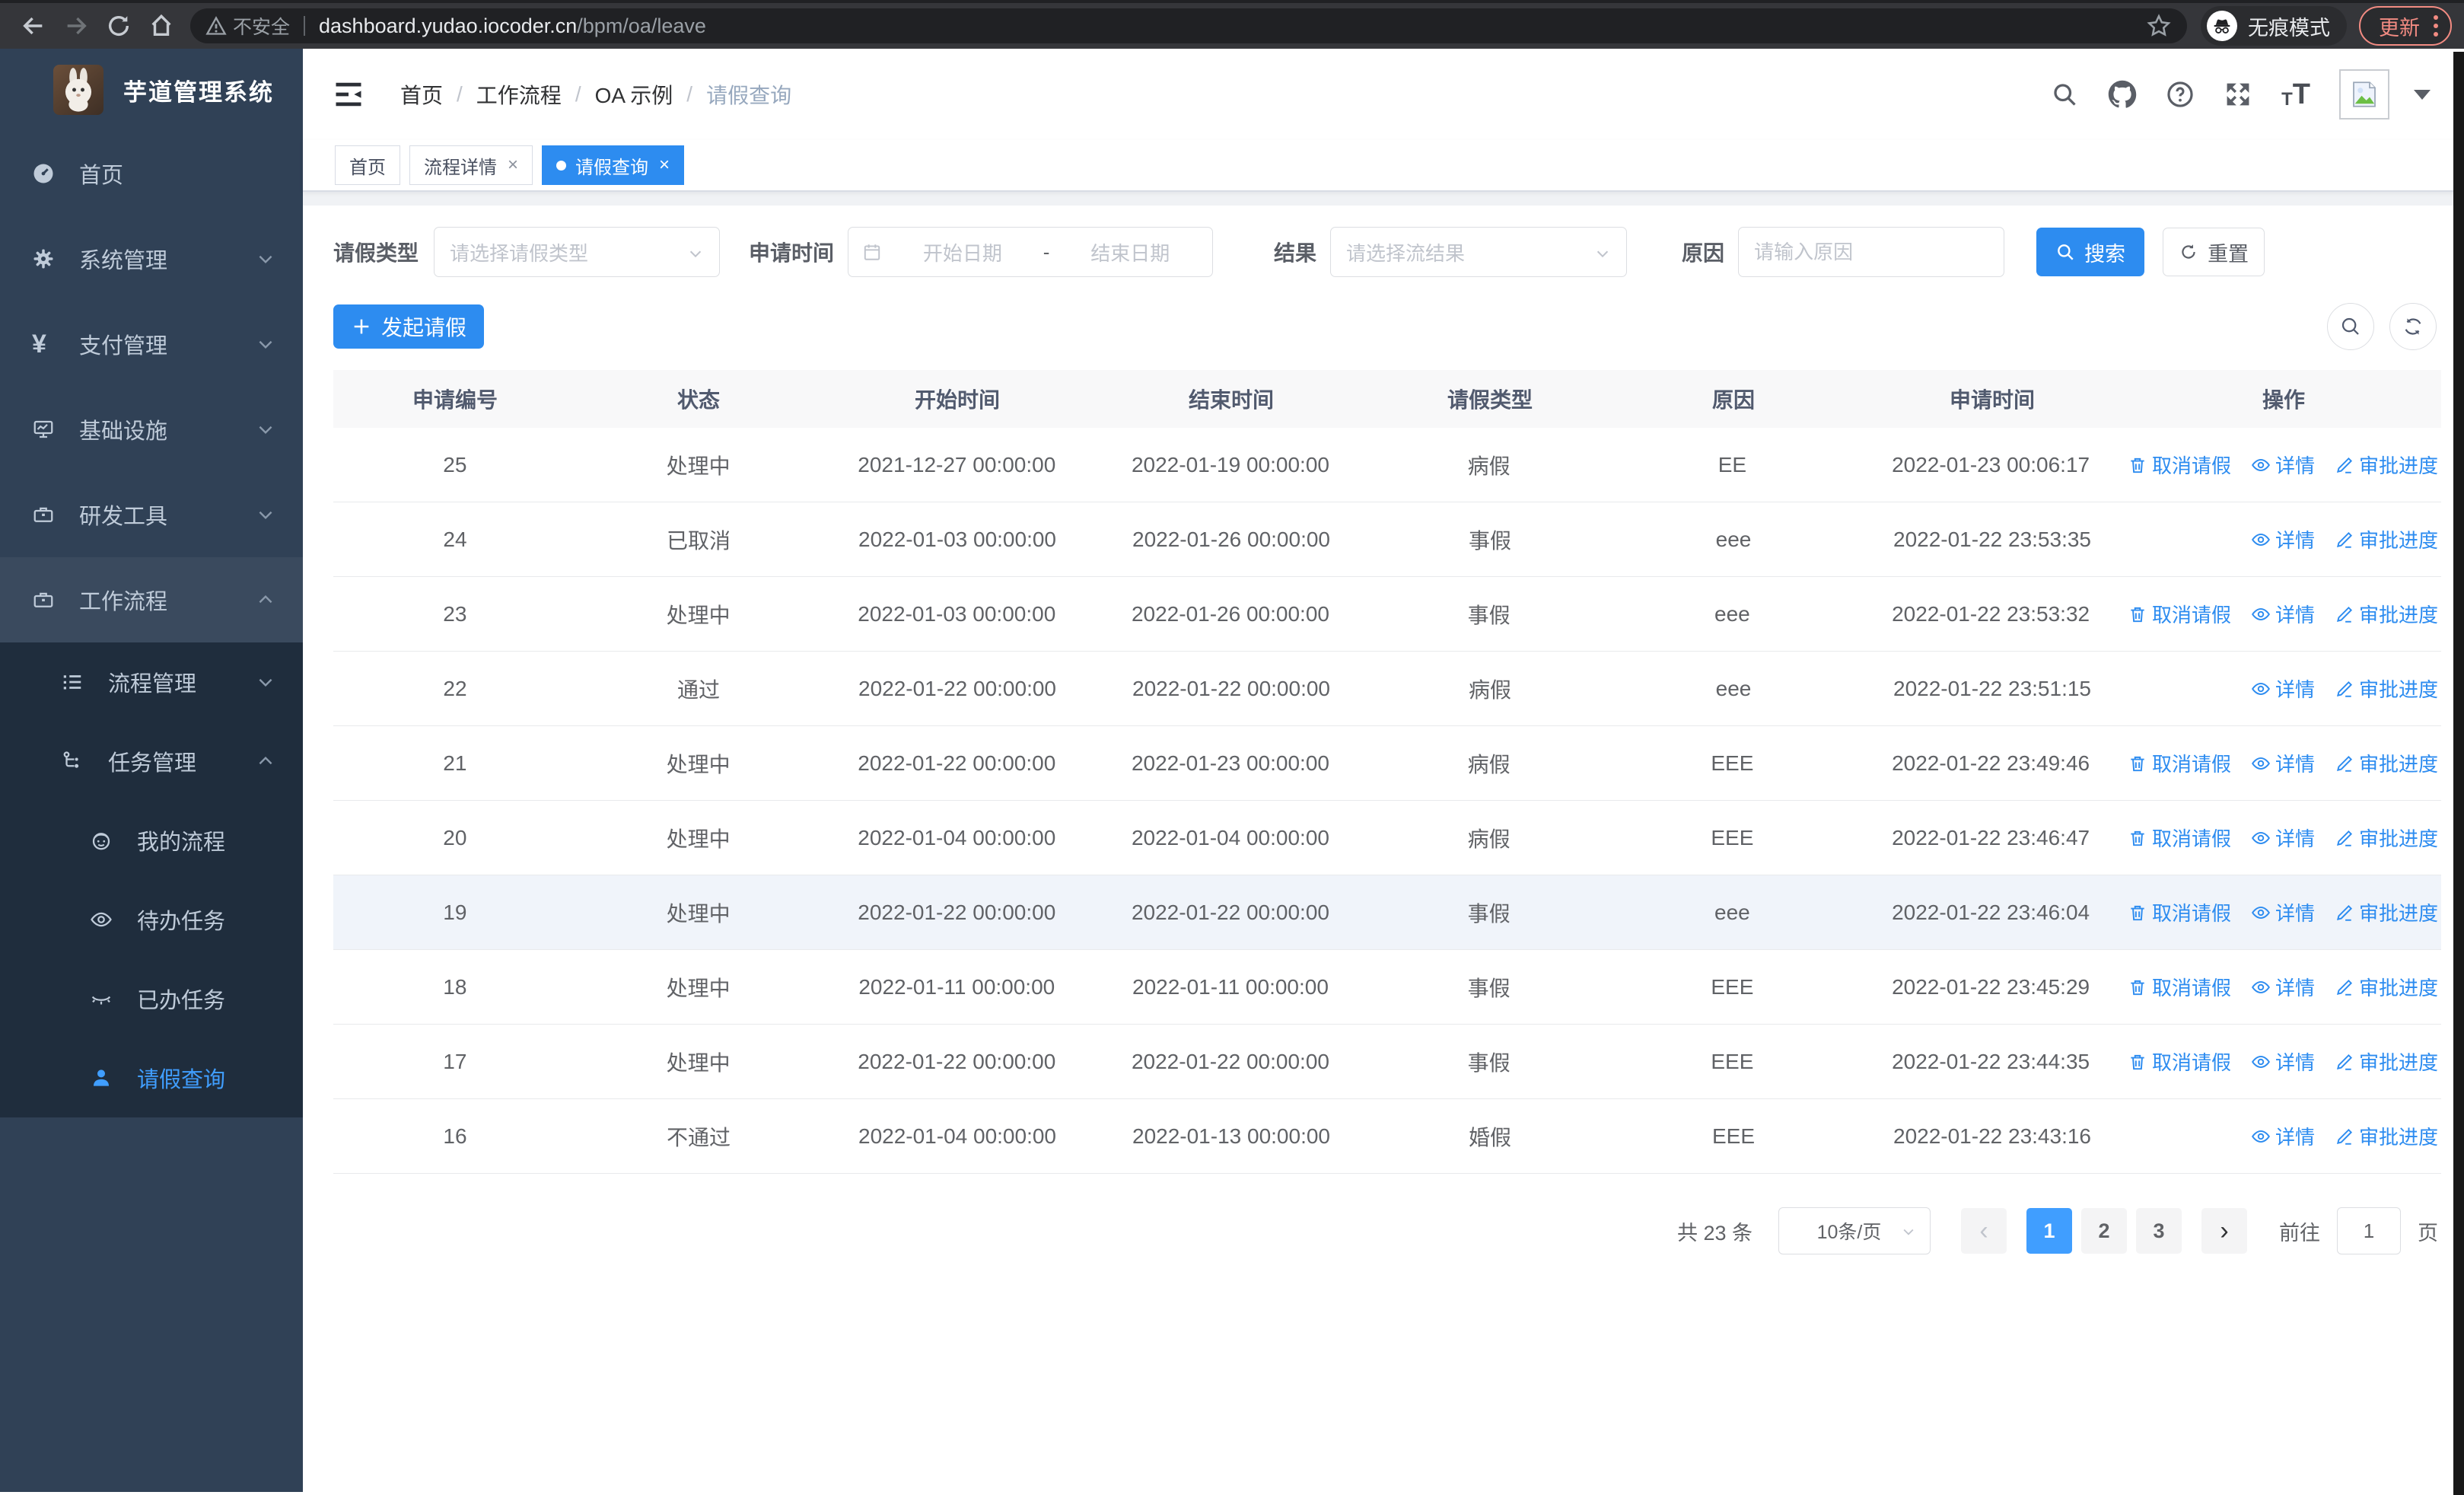  I want to click on breadcrumb-home: 首页, so click(421, 95).